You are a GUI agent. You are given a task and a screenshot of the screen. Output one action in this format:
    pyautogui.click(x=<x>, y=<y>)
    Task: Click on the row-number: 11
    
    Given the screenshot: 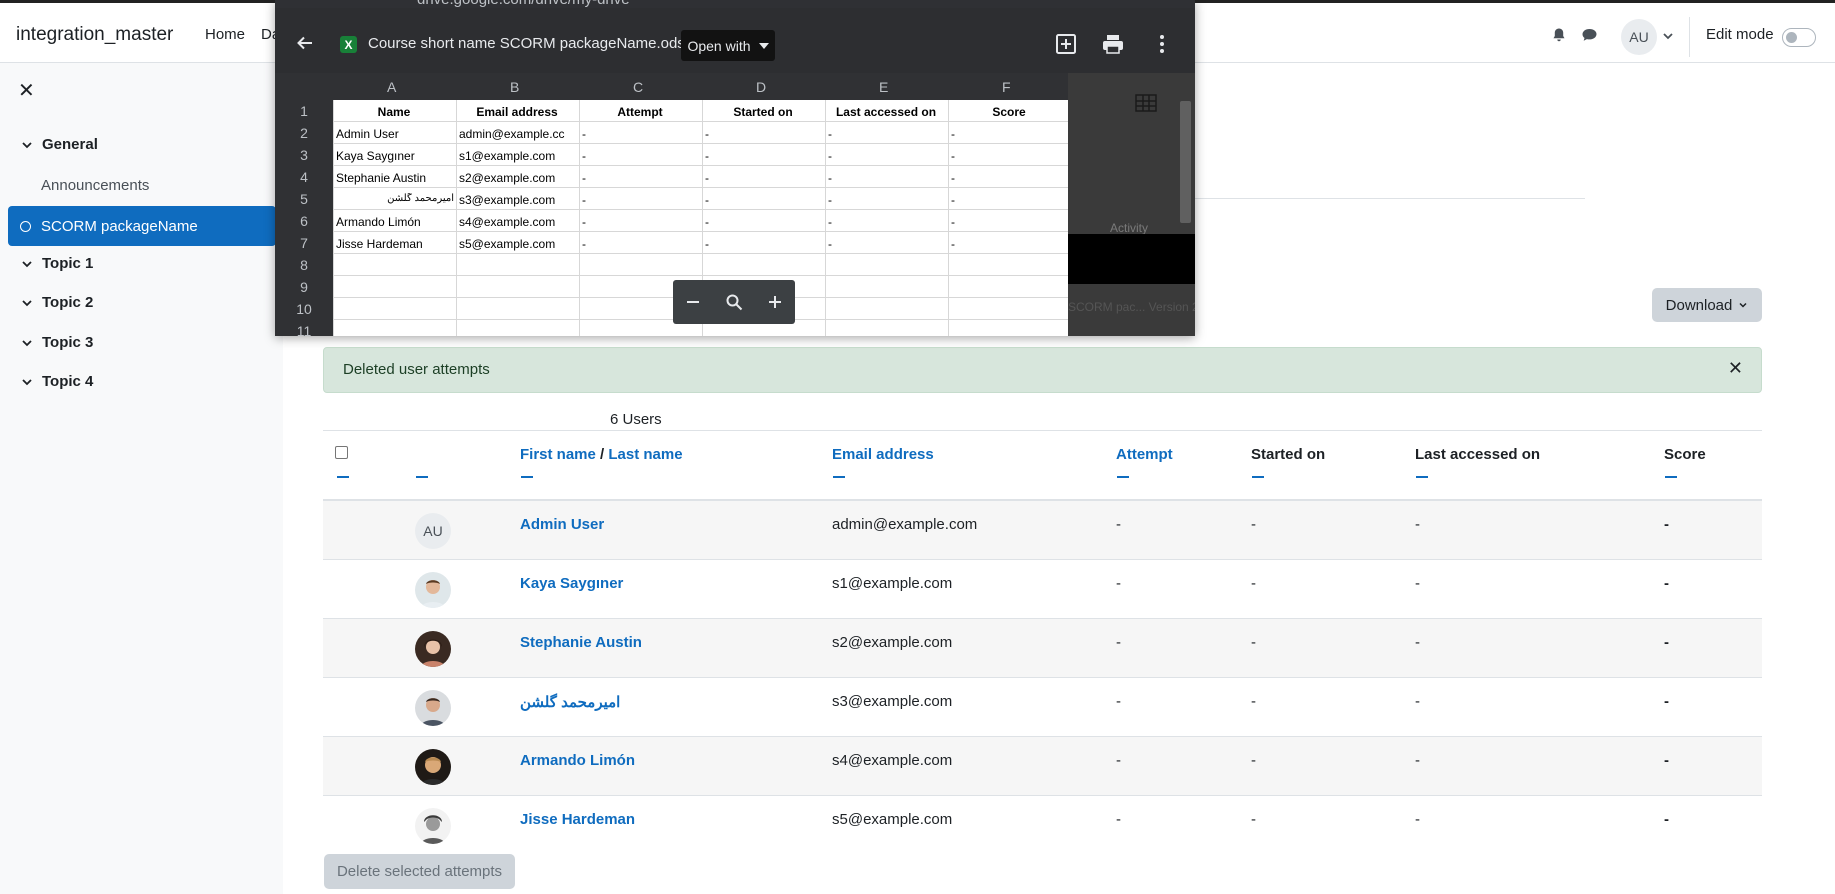 What is the action you would take?
    pyautogui.click(x=304, y=329)
    